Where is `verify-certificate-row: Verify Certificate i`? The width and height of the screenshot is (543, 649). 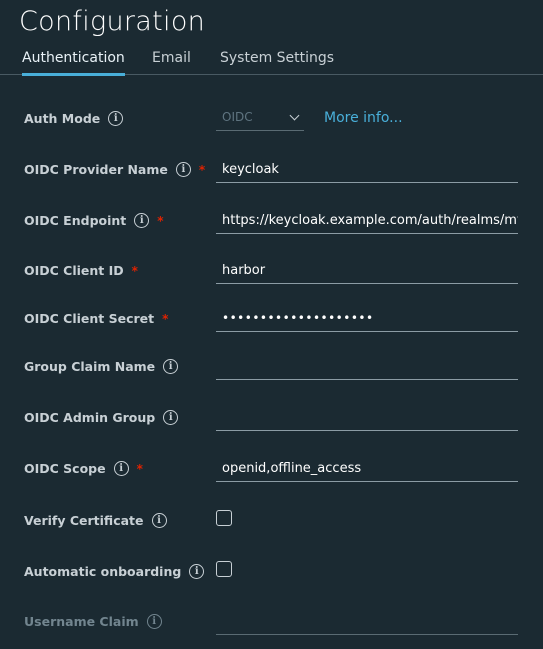 verify-certificate-row: Verify Certificate i is located at coordinates (271, 521).